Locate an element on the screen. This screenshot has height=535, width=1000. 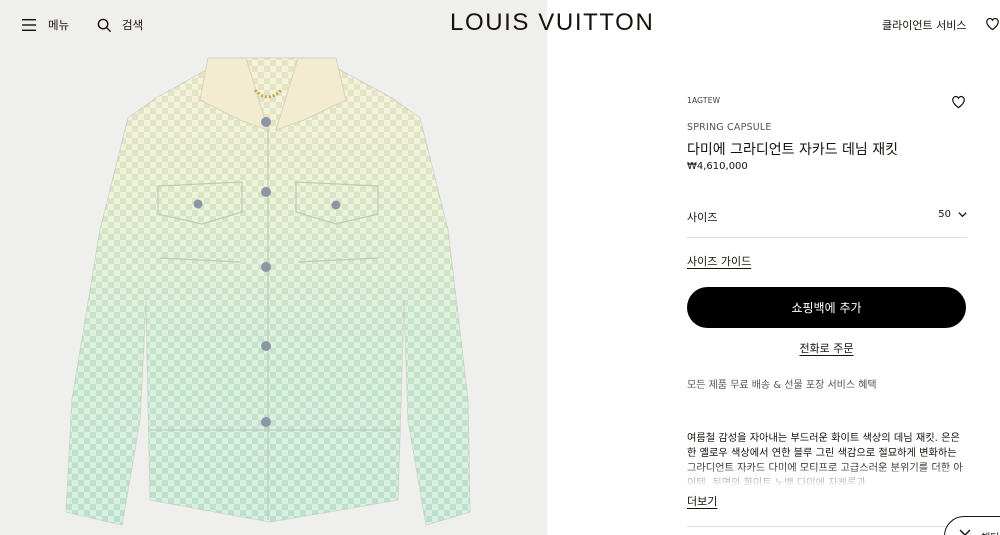
search-button: 검색 is located at coordinates (120, 25).